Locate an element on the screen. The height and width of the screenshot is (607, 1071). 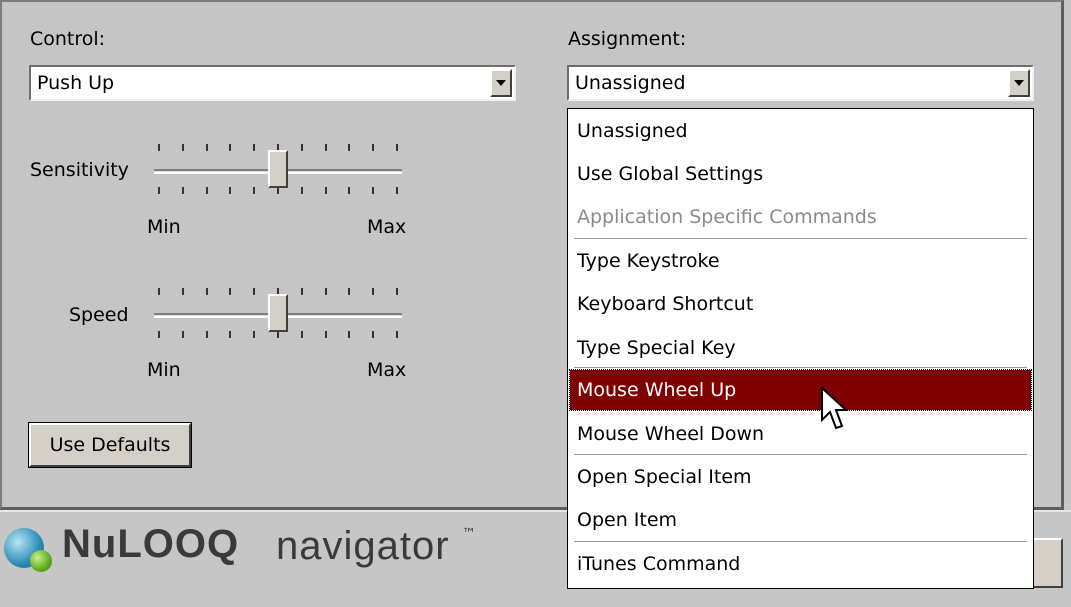
logo-product: navigator is located at coordinates (363, 546).